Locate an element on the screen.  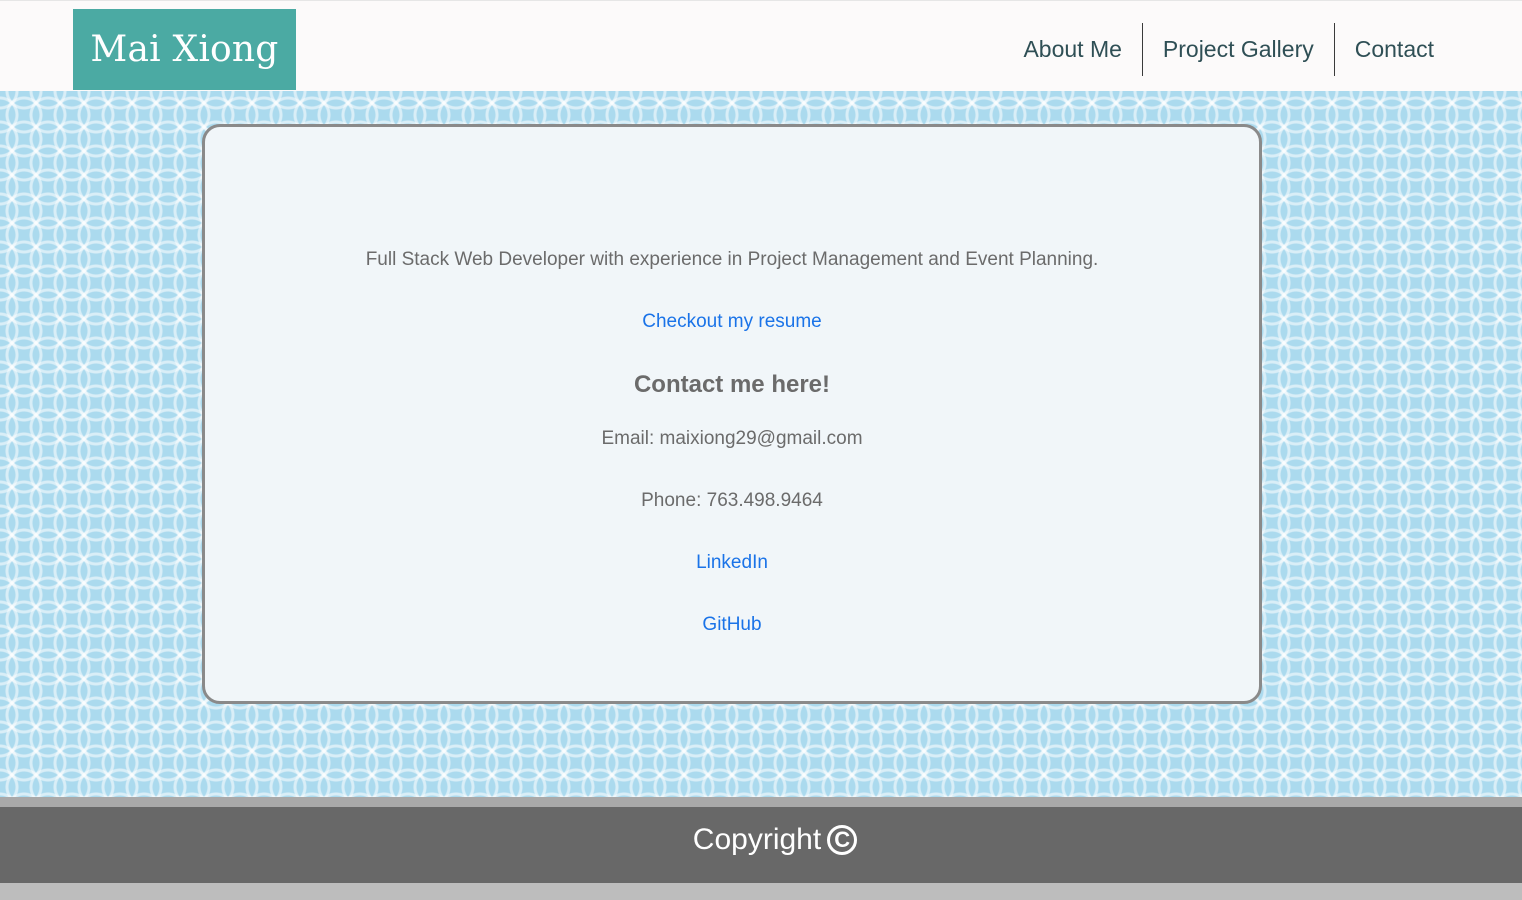
github-link: GitHub is located at coordinates (732, 625).